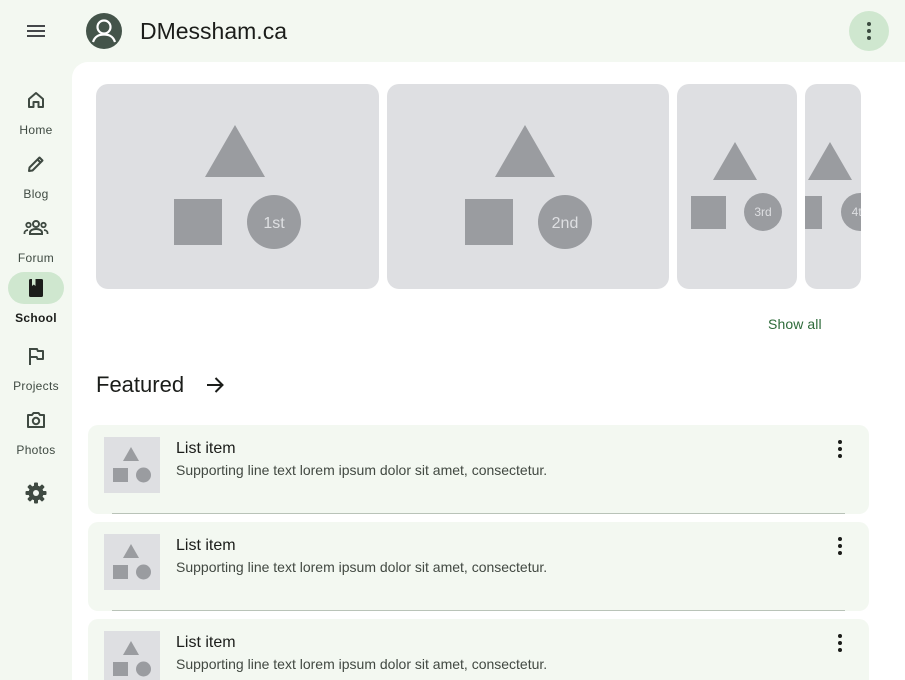 This screenshot has height=680, width=905. I want to click on settings-button, so click(36, 493).